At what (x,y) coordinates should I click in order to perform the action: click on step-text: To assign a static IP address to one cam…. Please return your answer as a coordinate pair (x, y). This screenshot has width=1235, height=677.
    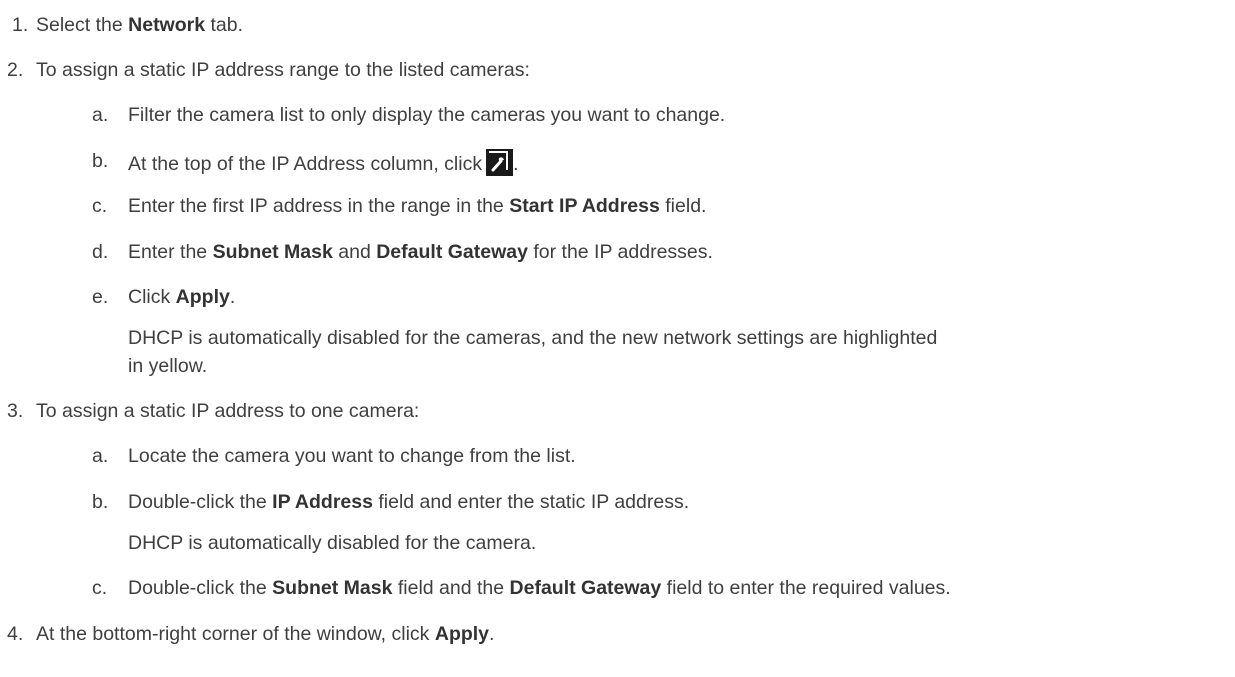
    Looking at the image, I should click on (228, 411).